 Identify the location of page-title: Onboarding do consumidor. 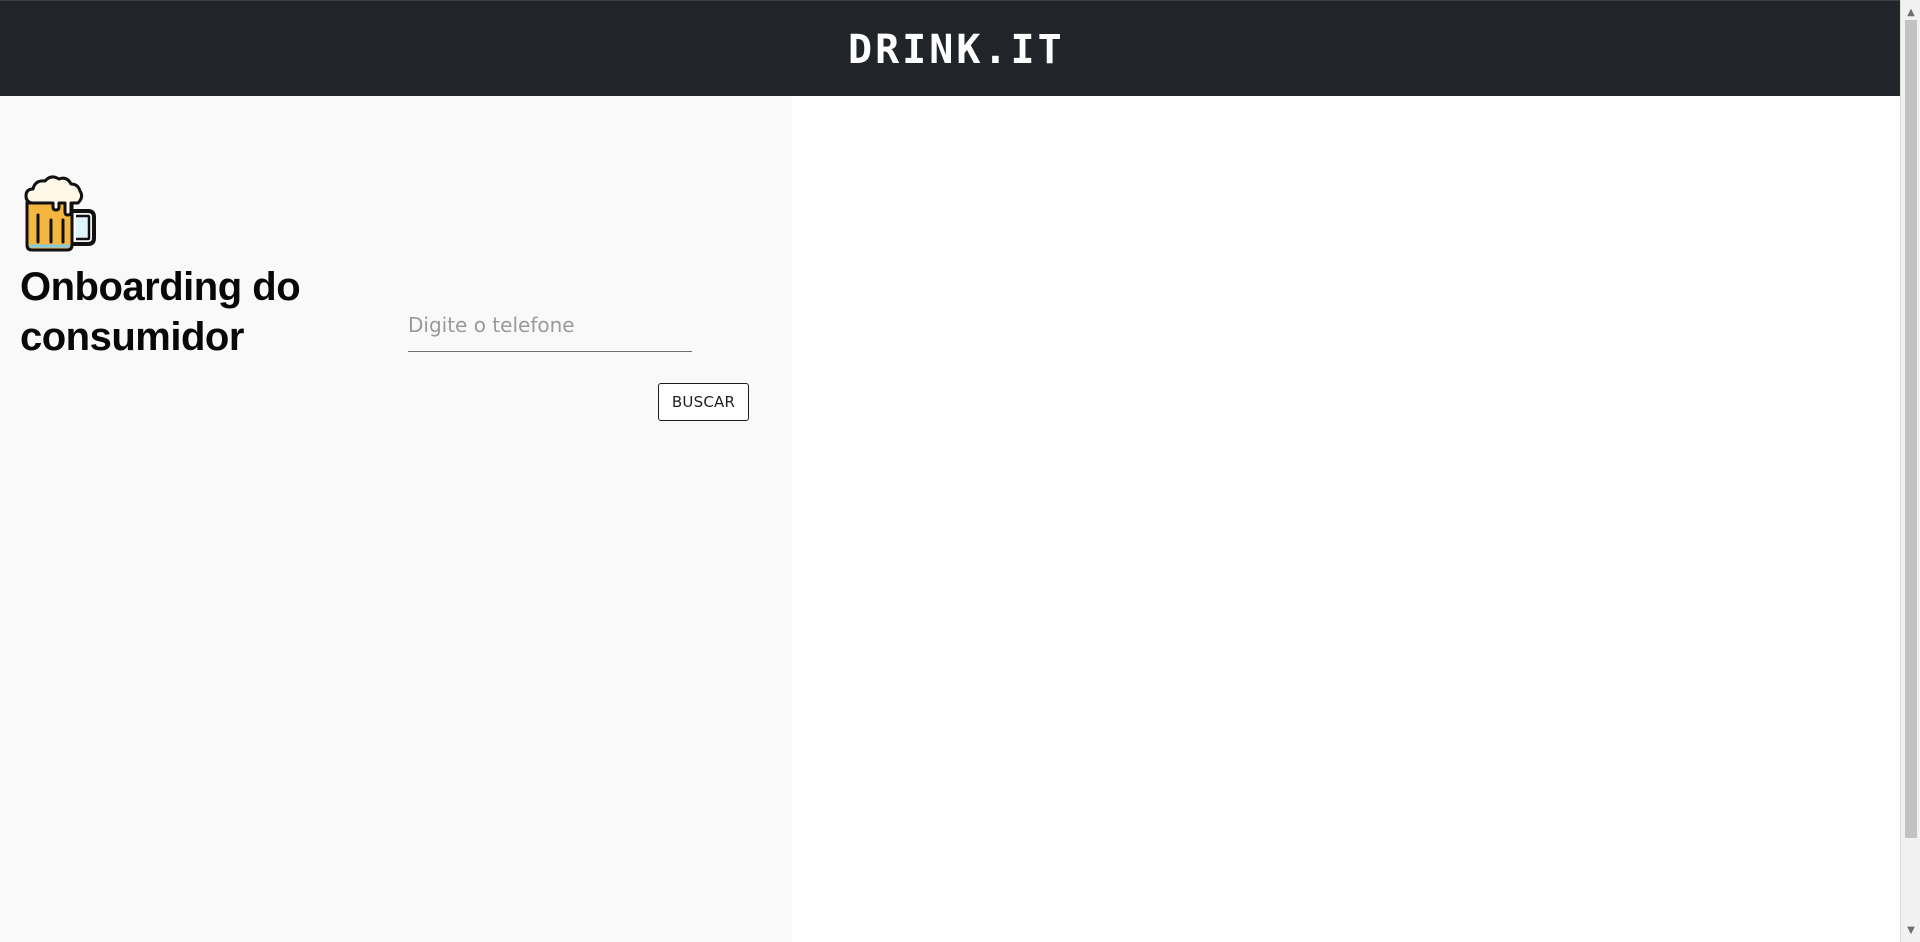
(160, 312).